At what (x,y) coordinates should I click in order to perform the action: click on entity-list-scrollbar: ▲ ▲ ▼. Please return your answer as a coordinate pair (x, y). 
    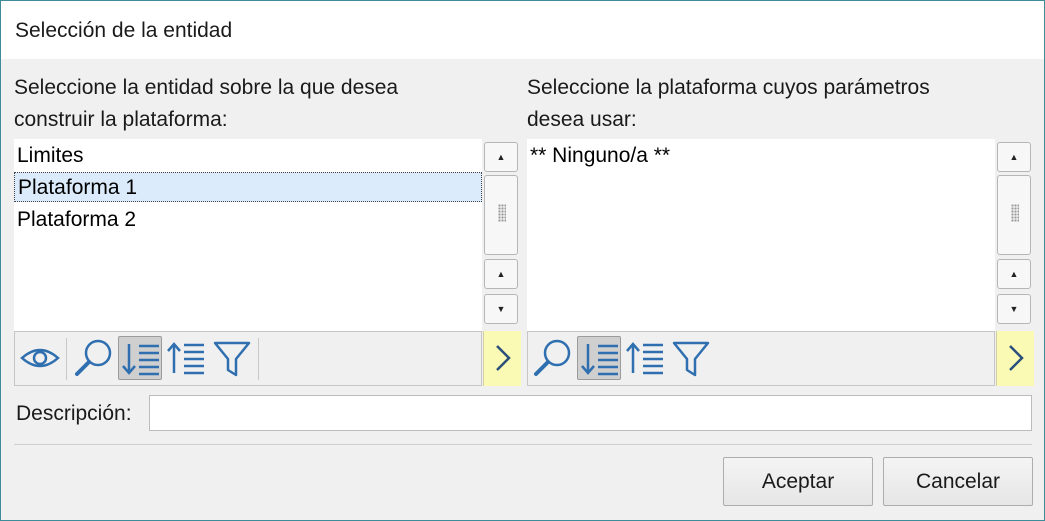
    Looking at the image, I should click on (502, 235).